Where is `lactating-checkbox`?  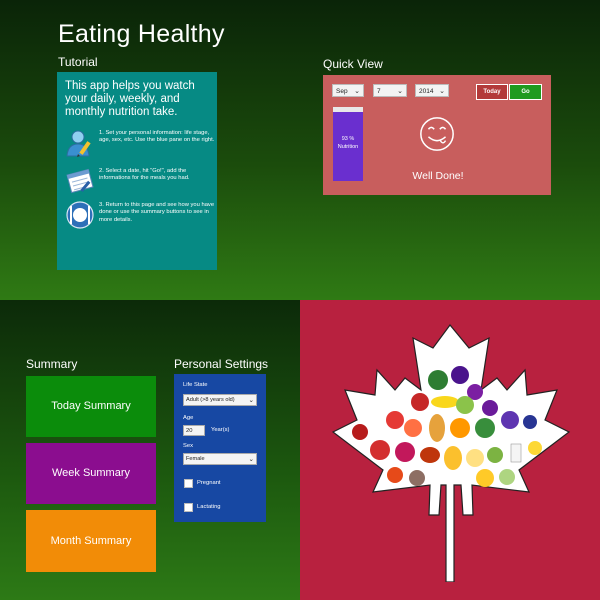
lactating-checkbox is located at coordinates (188, 507).